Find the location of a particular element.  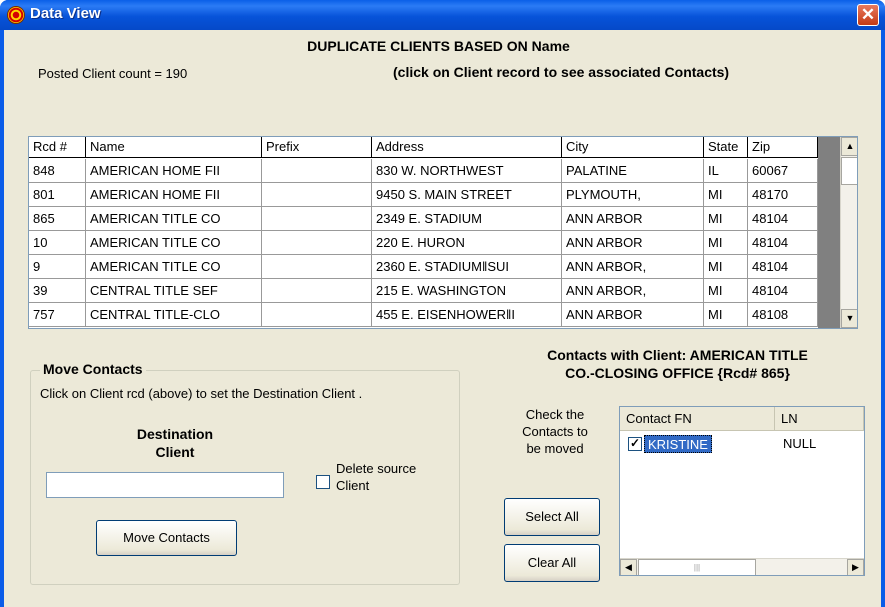

cell-rcd: 9 is located at coordinates (57, 267).